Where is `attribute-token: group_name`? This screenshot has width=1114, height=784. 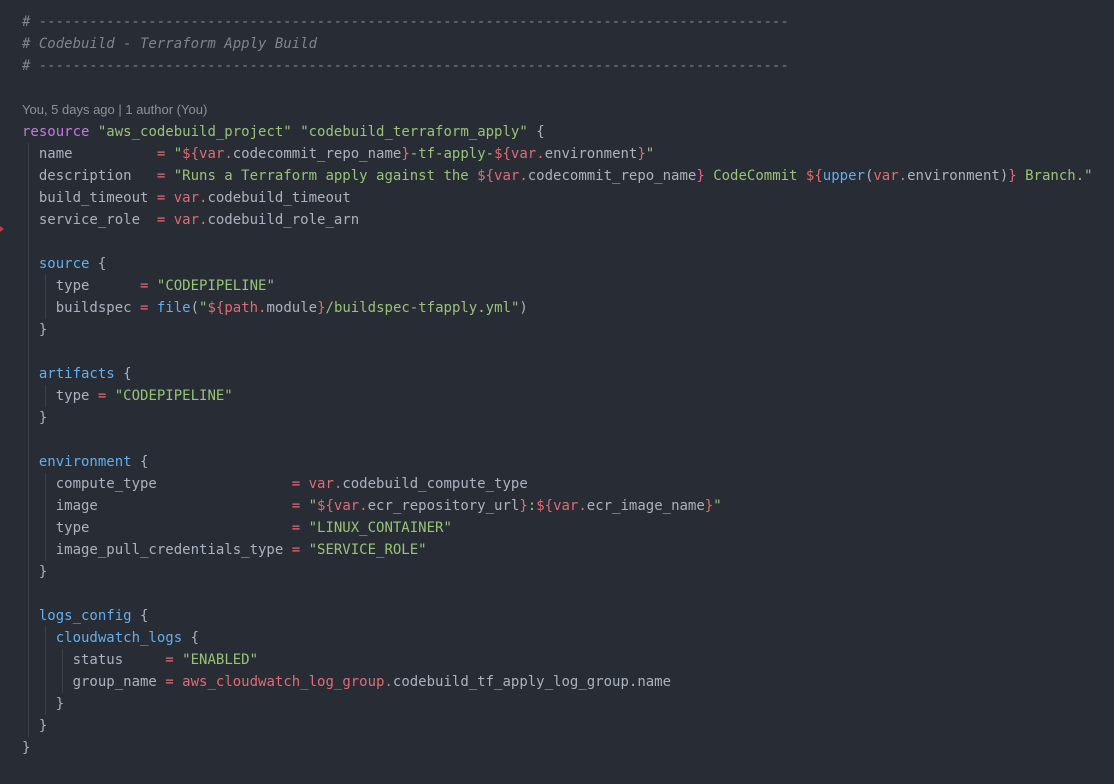 attribute-token: group_name is located at coordinates (94, 682).